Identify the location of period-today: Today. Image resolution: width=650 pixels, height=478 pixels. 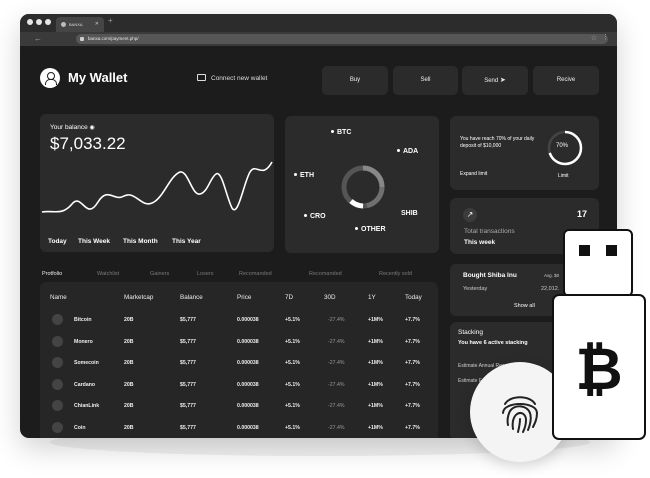
(57, 241).